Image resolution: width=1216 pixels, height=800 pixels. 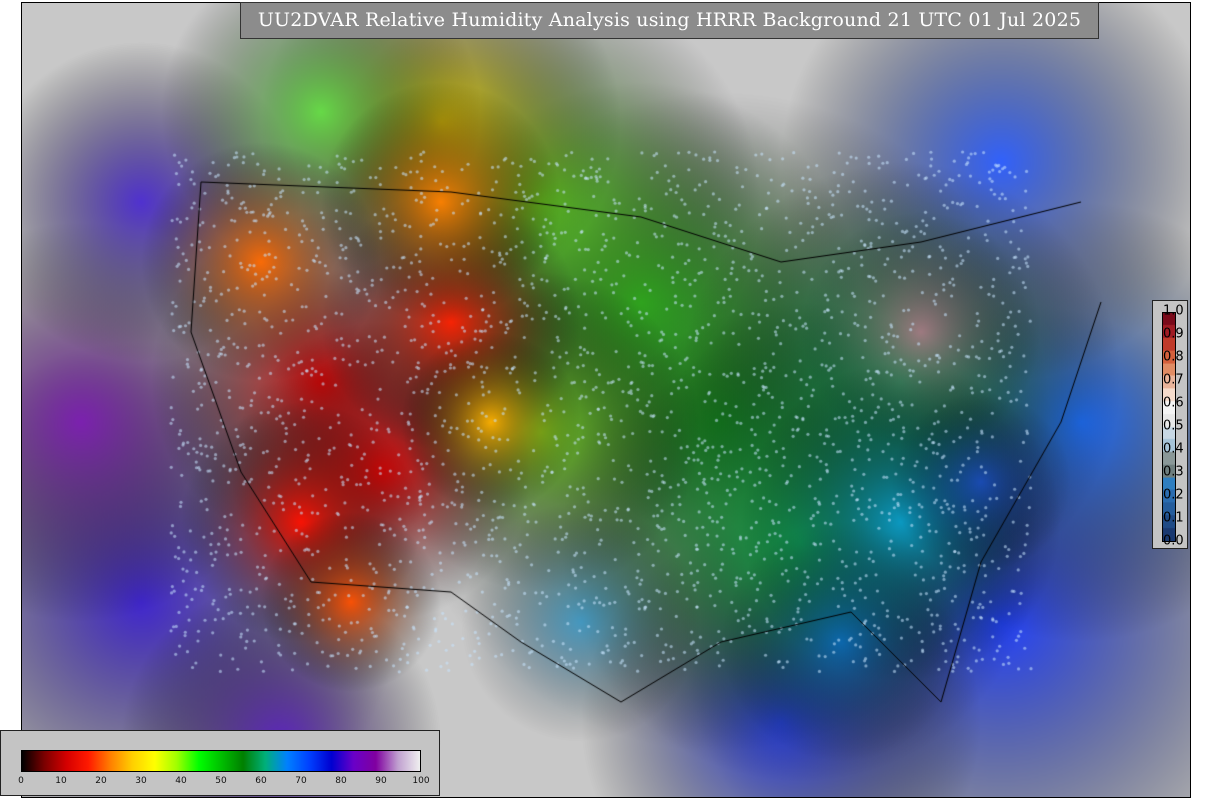 I want to click on weight-tick: 1.0, so click(x=1173, y=311).